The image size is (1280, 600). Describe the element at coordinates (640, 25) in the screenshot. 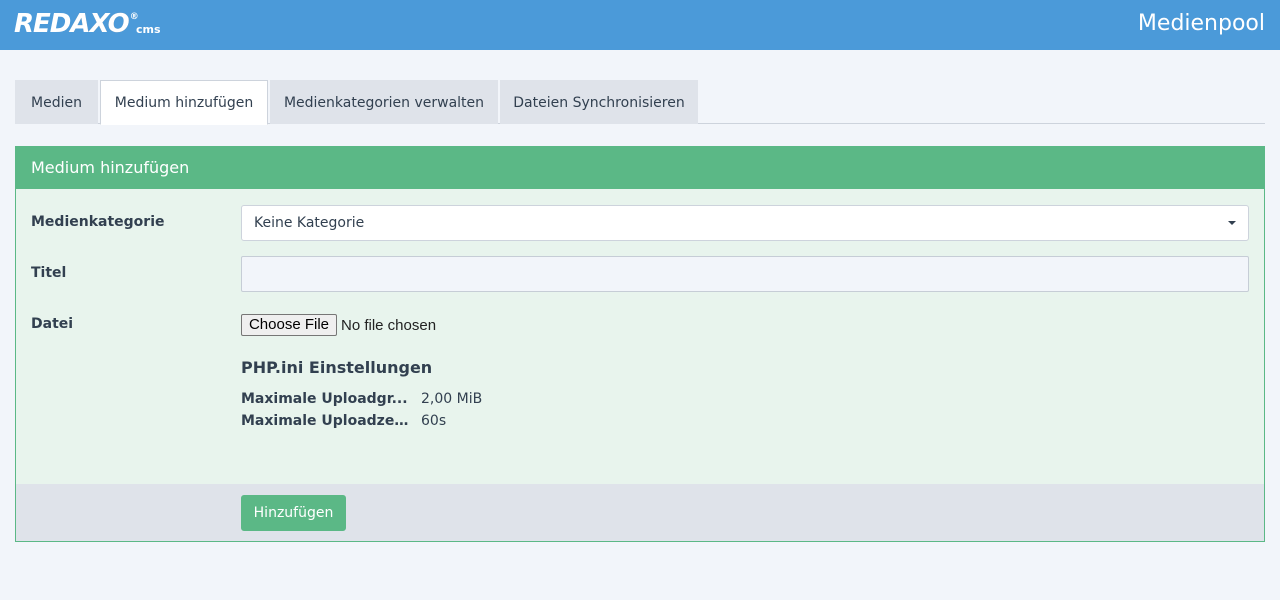

I see `top-header: RED AXO ® cms Medienpool` at that location.